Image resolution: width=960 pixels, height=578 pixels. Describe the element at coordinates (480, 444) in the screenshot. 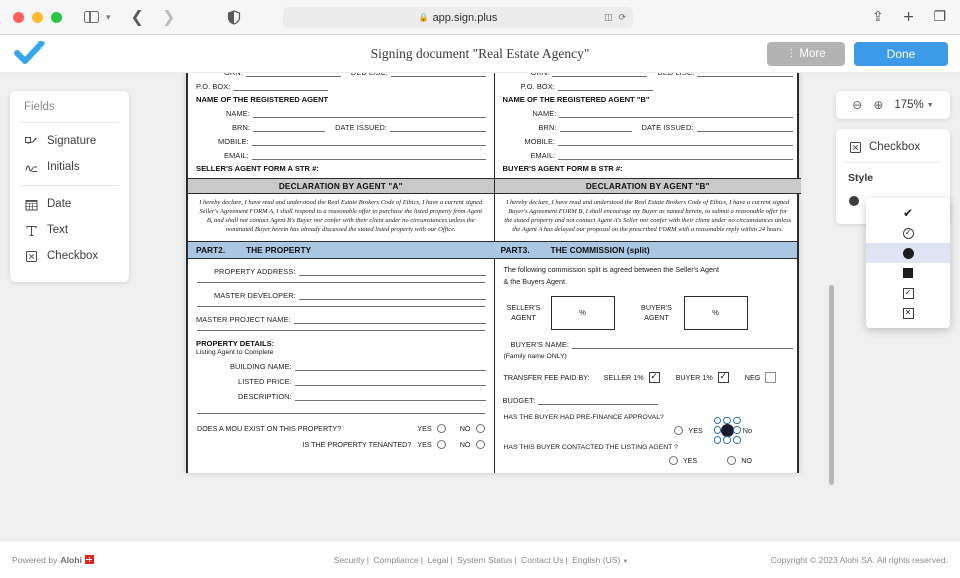

I see `tenanted-no-radio` at that location.